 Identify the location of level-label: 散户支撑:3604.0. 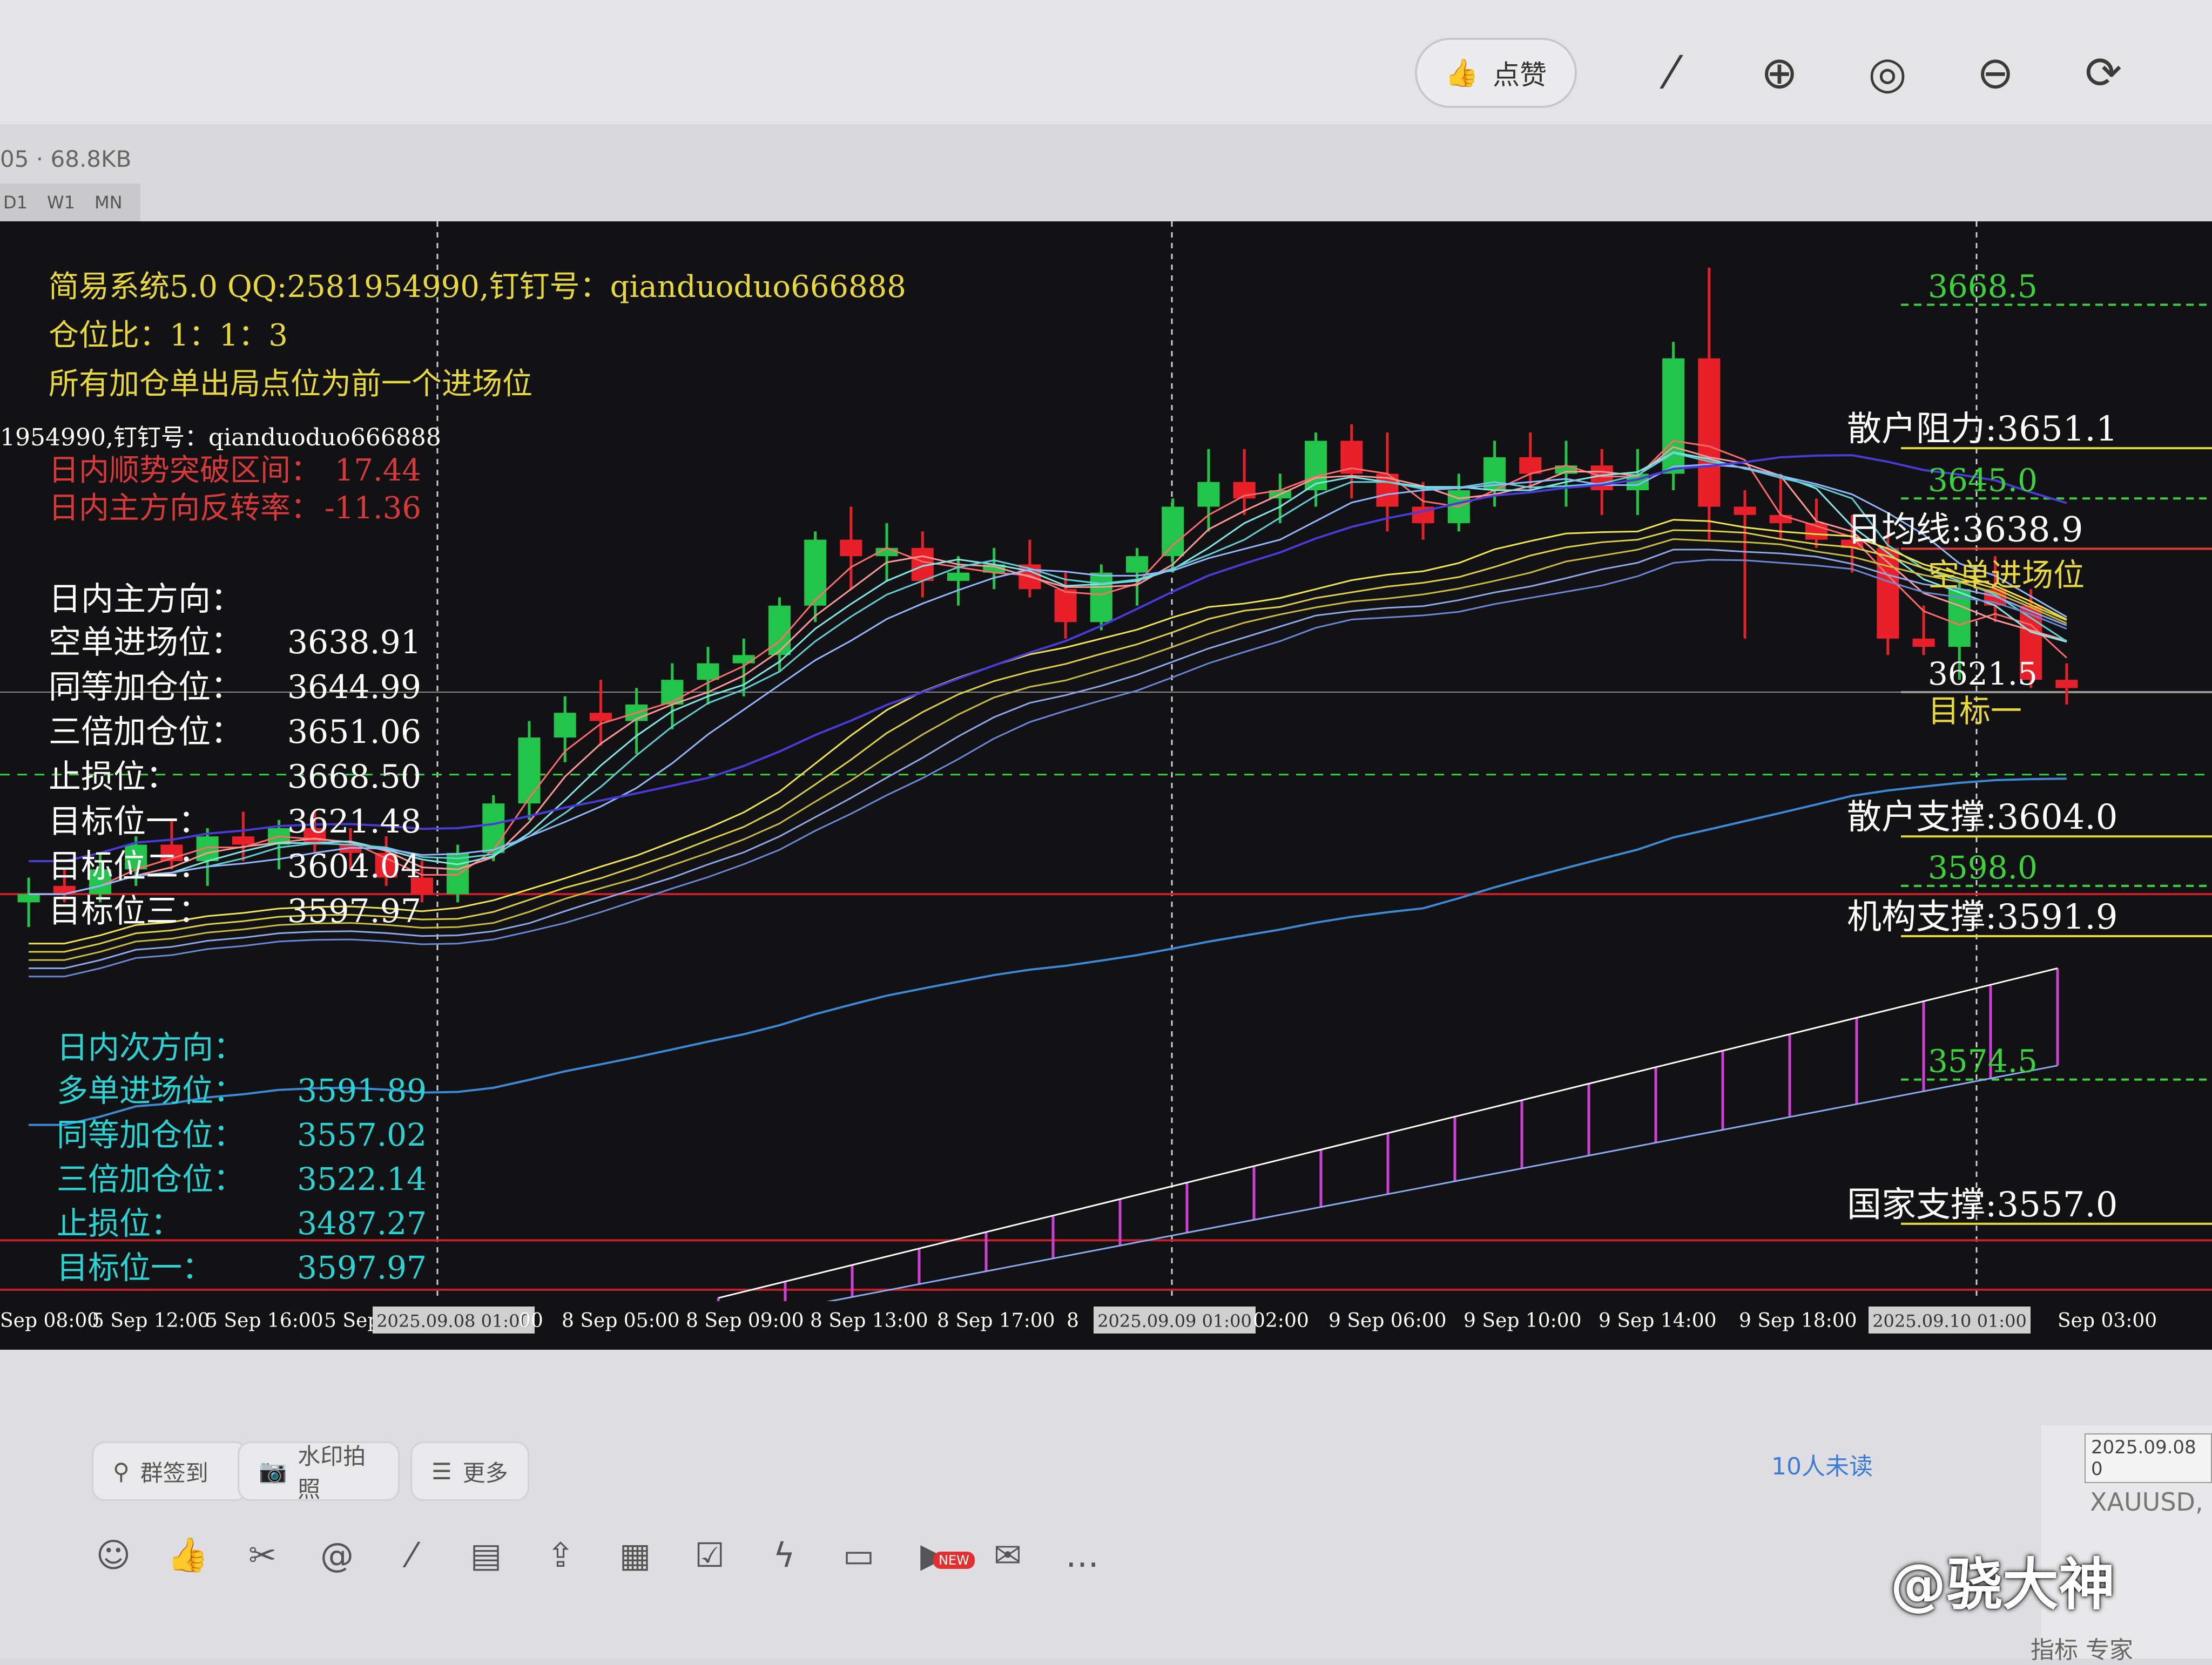
(1982, 817).